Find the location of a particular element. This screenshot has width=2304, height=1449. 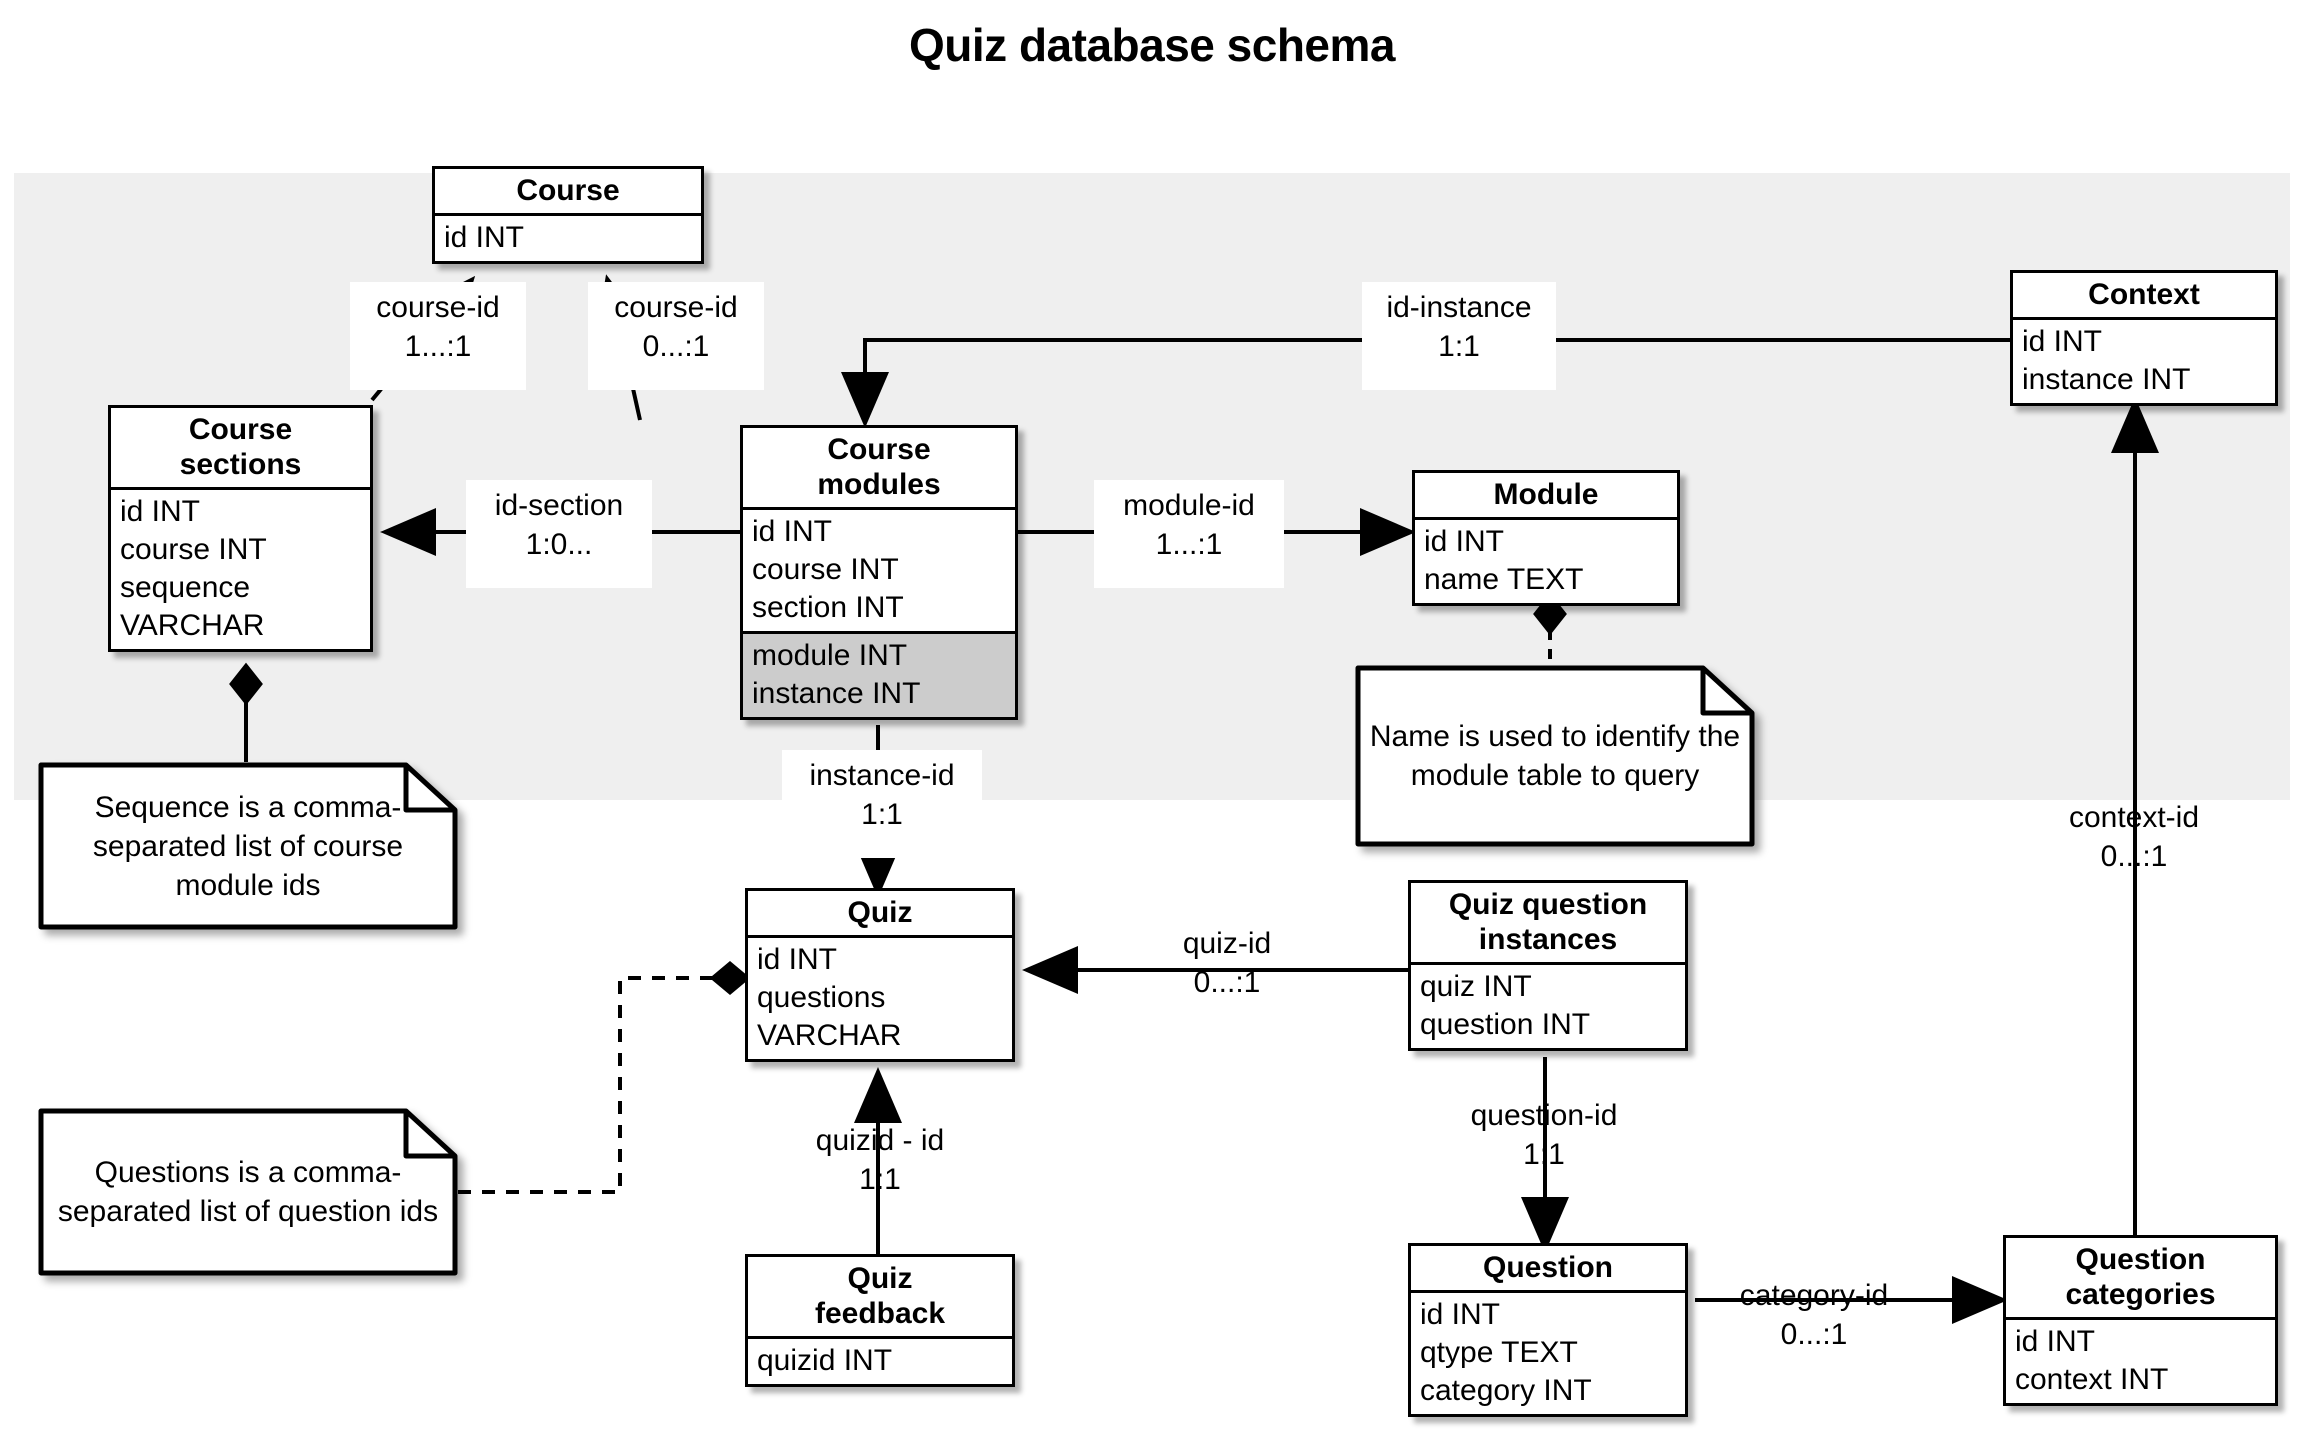

edge-label-course-id-0-1: course-id 0...:1 is located at coordinates (676, 336).